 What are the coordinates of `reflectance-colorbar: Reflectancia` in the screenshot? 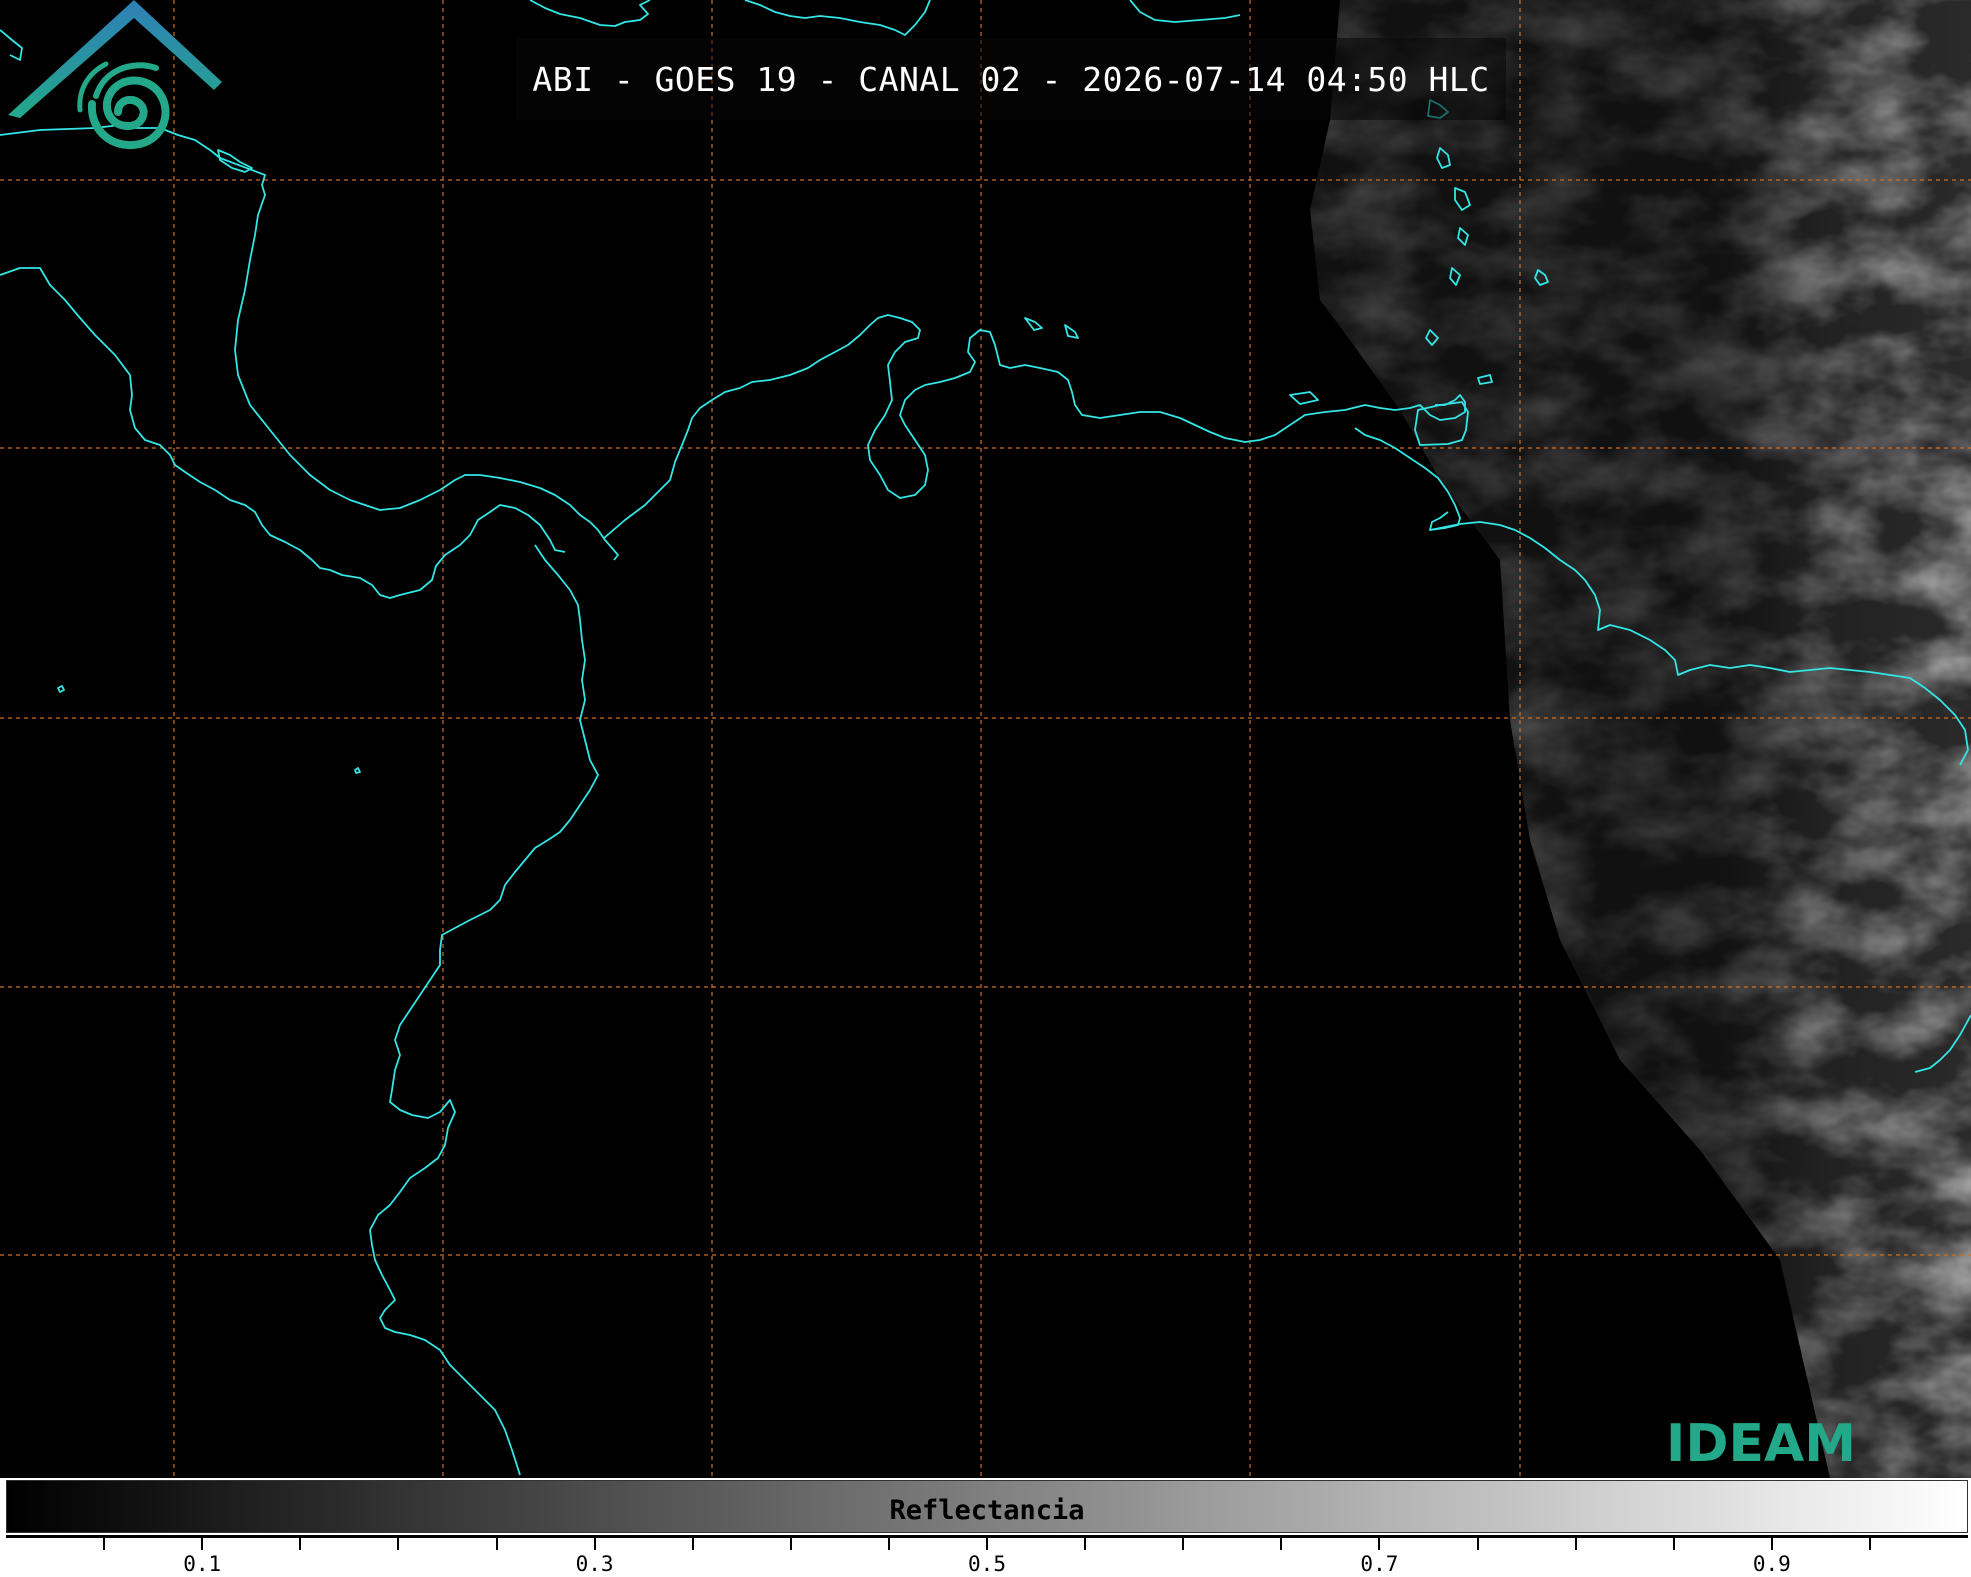 It's located at (987, 1506).